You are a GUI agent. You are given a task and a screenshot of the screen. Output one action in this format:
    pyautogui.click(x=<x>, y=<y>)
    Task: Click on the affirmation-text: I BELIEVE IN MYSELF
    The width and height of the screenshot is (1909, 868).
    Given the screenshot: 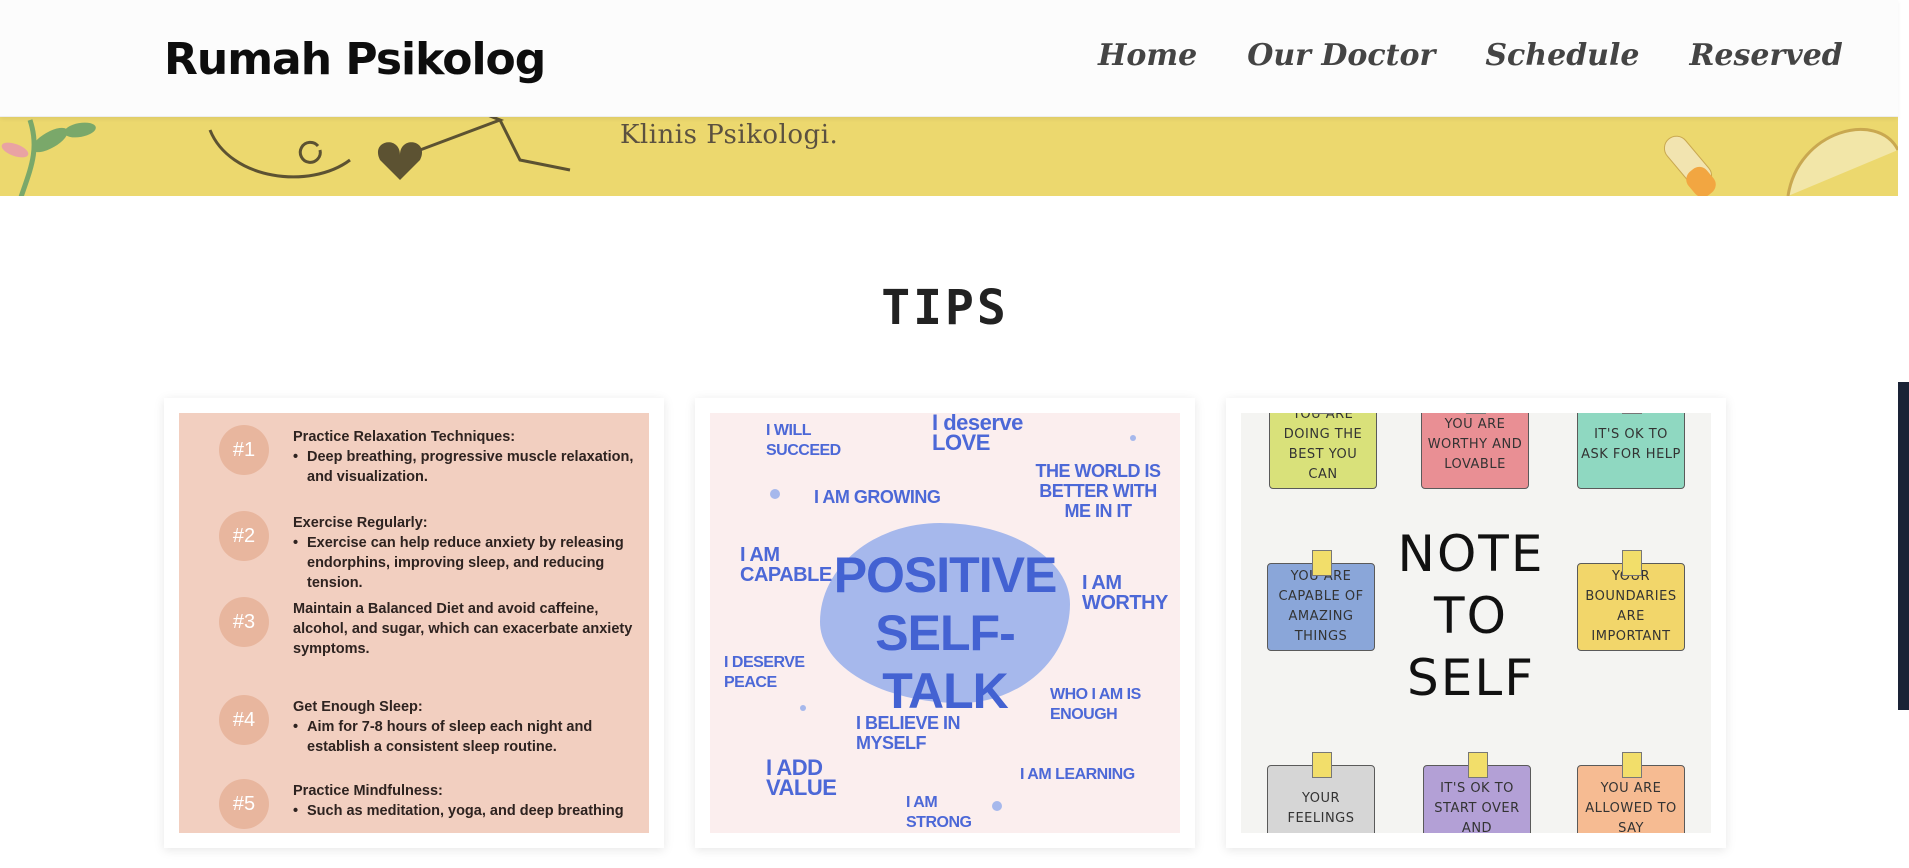 What is the action you would take?
    pyautogui.click(x=908, y=733)
    